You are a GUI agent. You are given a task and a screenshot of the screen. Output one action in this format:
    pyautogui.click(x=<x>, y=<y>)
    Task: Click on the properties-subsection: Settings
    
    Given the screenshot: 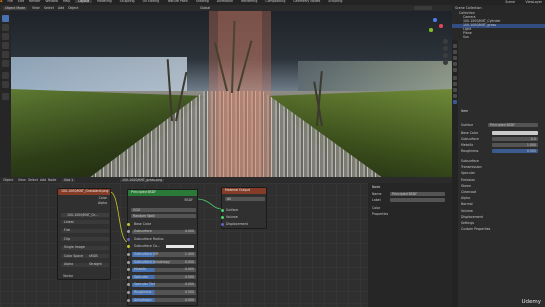 What is the action you would take?
    pyautogui.click(x=467, y=223)
    